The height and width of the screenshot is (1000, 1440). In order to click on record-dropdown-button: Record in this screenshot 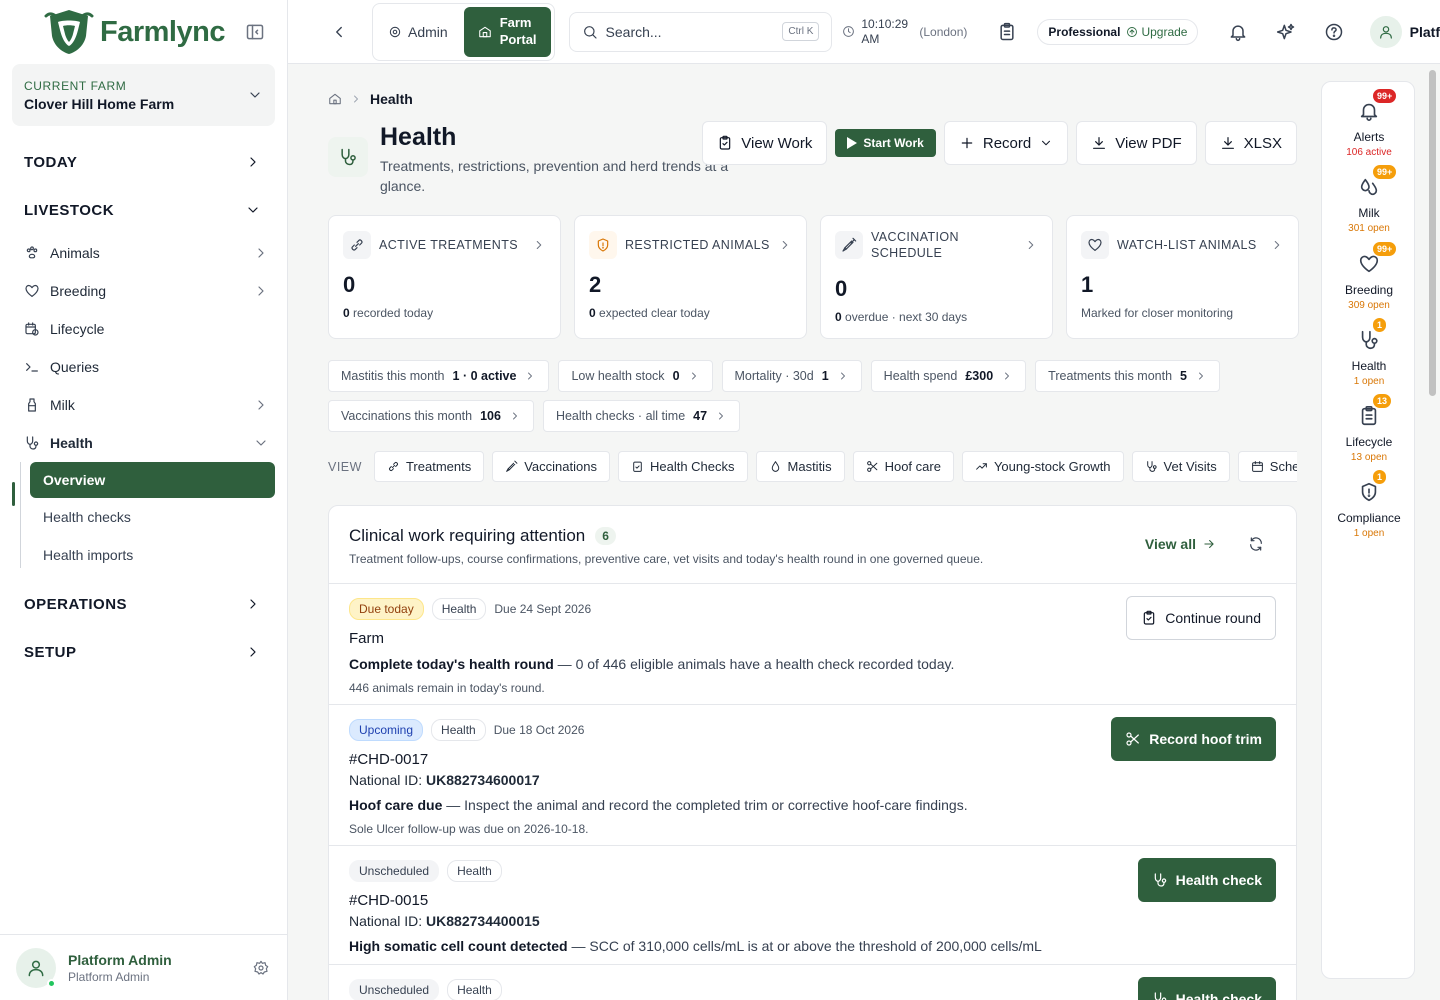, I will do `click(1006, 143)`.